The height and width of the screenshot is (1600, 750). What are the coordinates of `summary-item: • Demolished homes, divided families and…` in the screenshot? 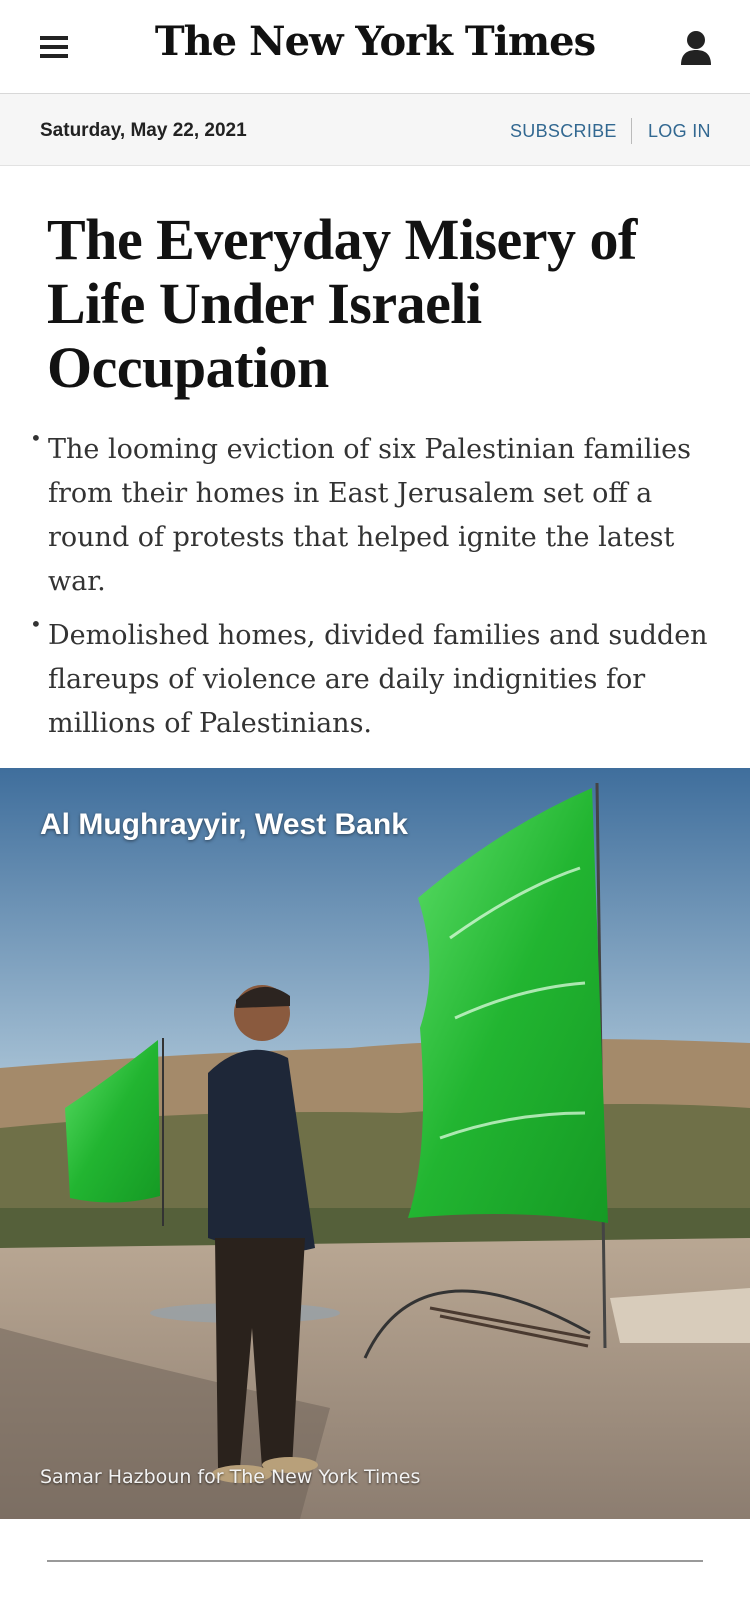 It's located at (375, 680).